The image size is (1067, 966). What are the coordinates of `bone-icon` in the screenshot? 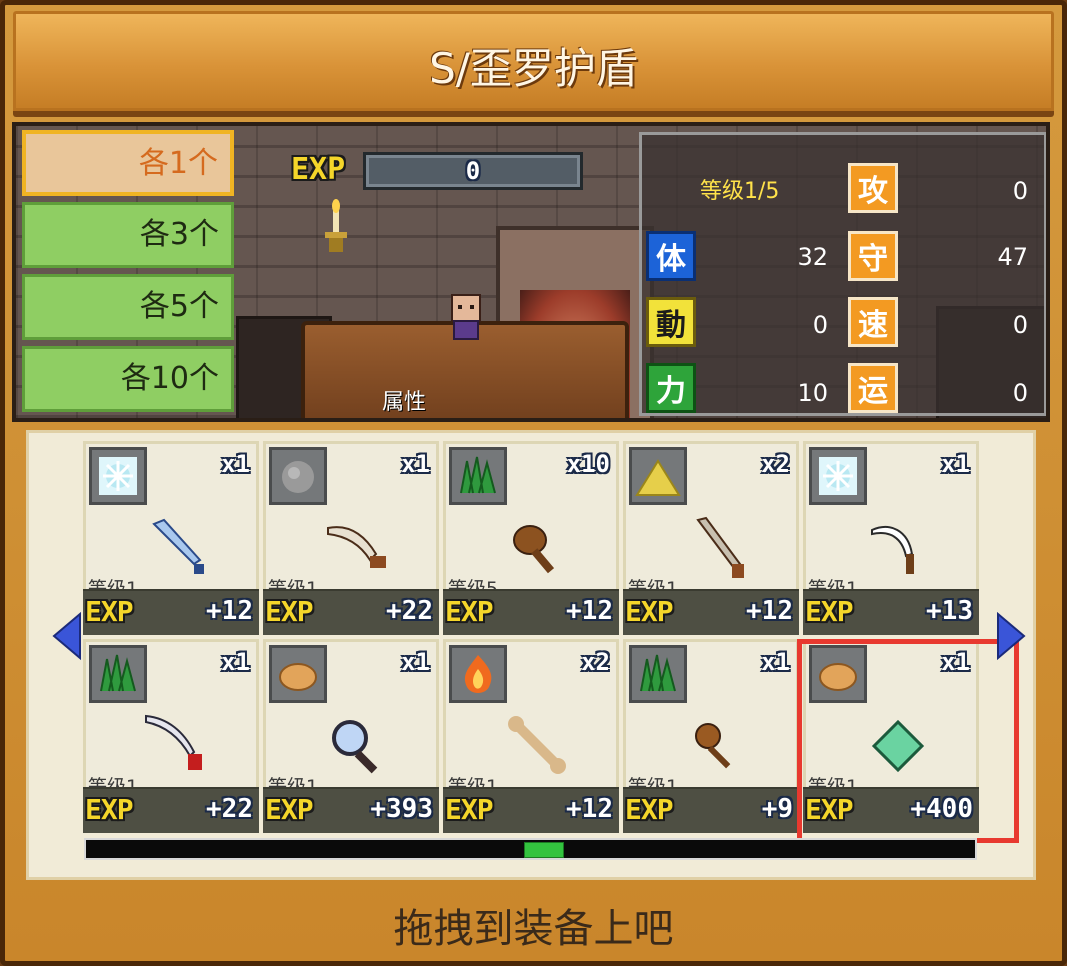 It's located at (537, 745).